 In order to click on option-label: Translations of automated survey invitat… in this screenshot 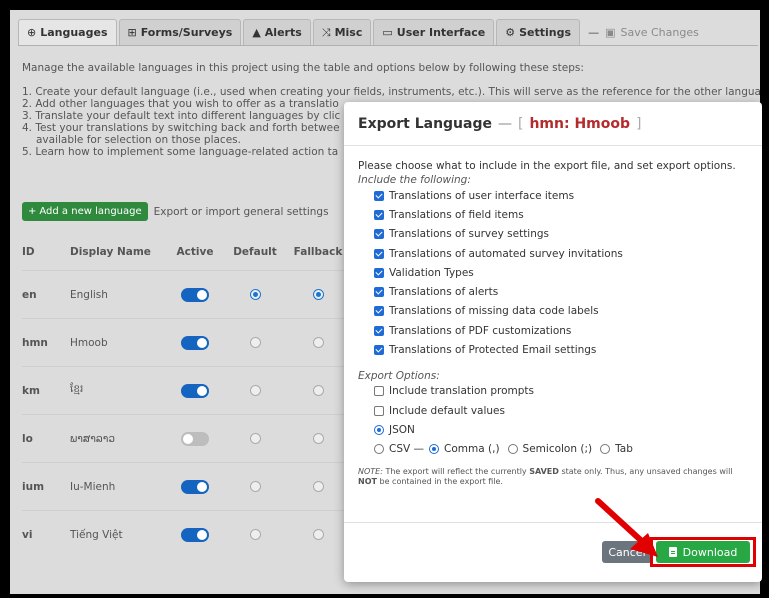, I will do `click(506, 253)`.